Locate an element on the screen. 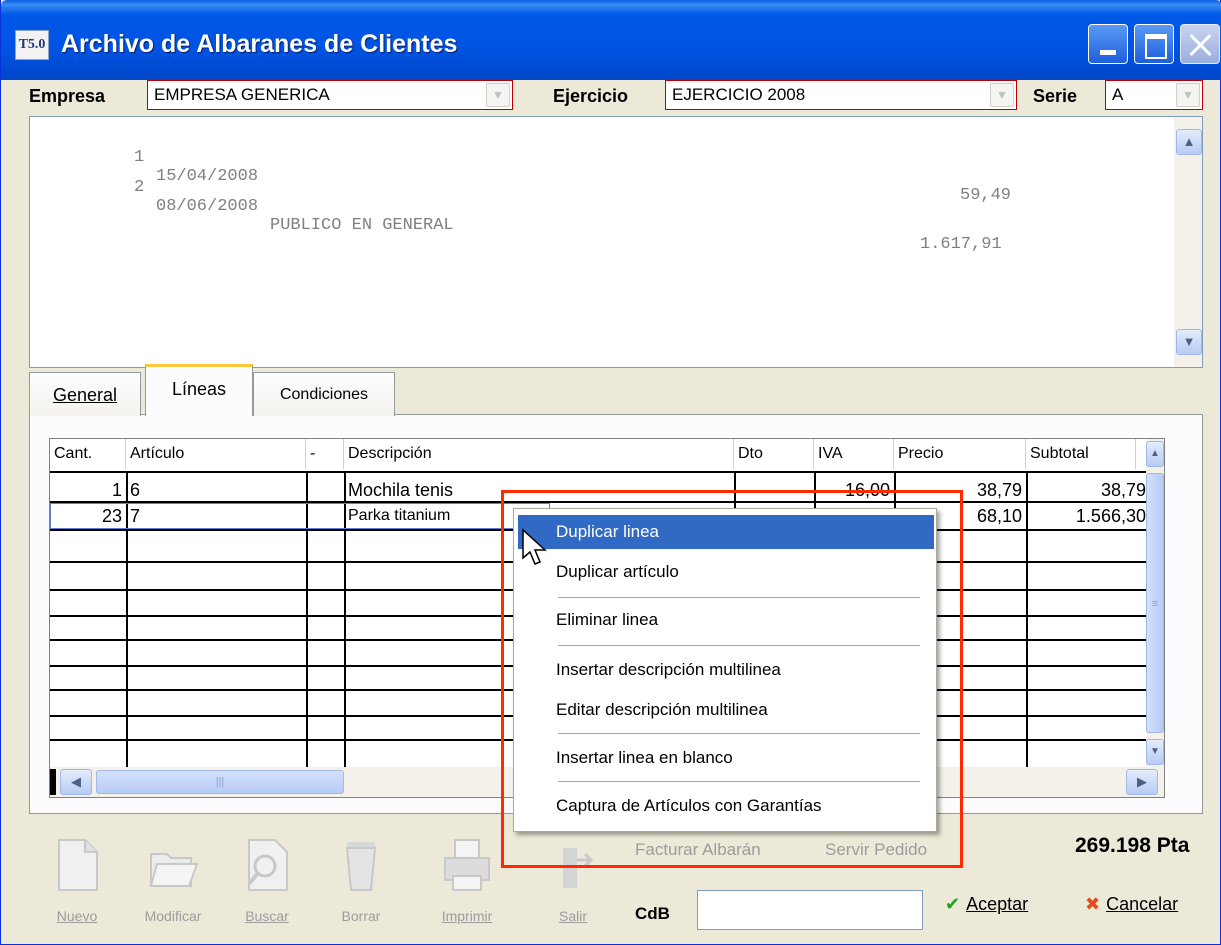 This screenshot has height=945, width=1221. menu-item-insertar-linea-blanco: Insertar linea en blanco is located at coordinates (726, 758).